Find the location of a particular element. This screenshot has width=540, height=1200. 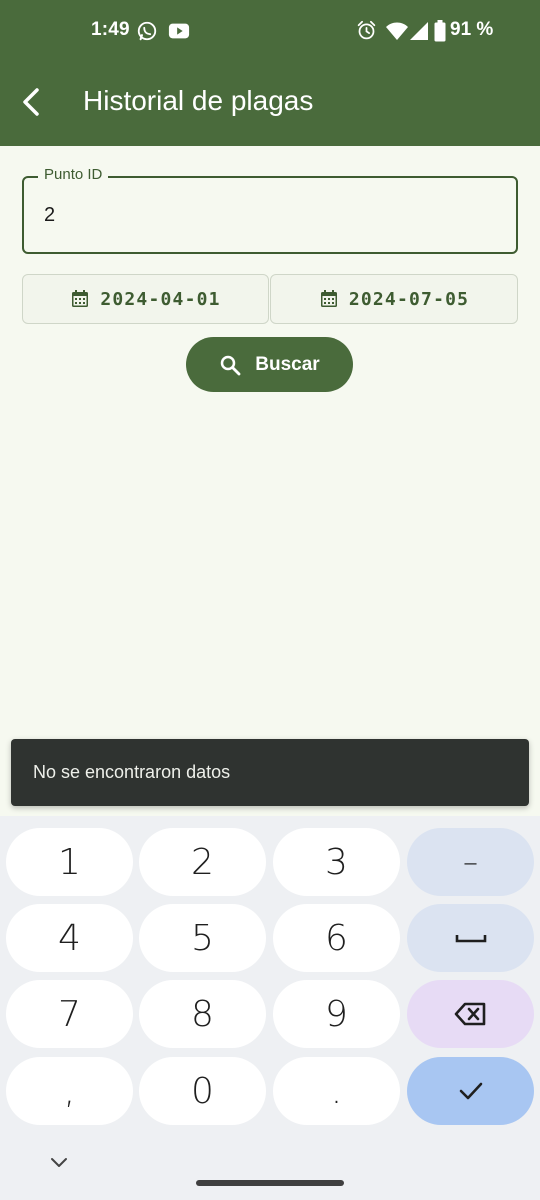

key-minus: – is located at coordinates (470, 862).